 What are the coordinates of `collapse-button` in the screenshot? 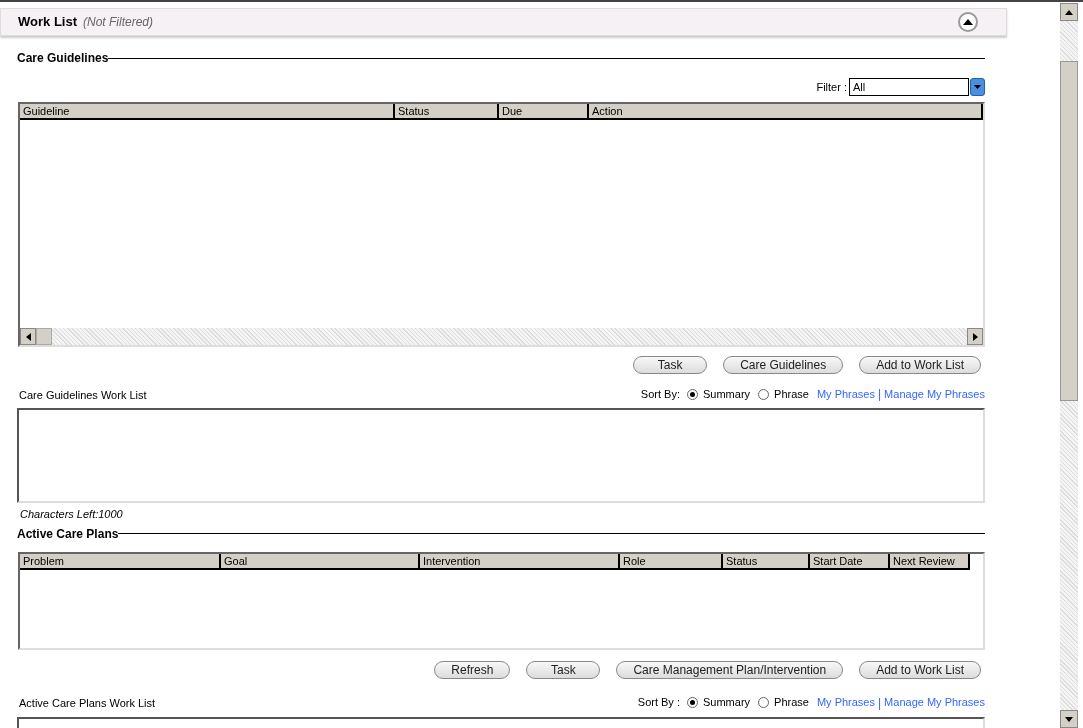 It's located at (968, 22).